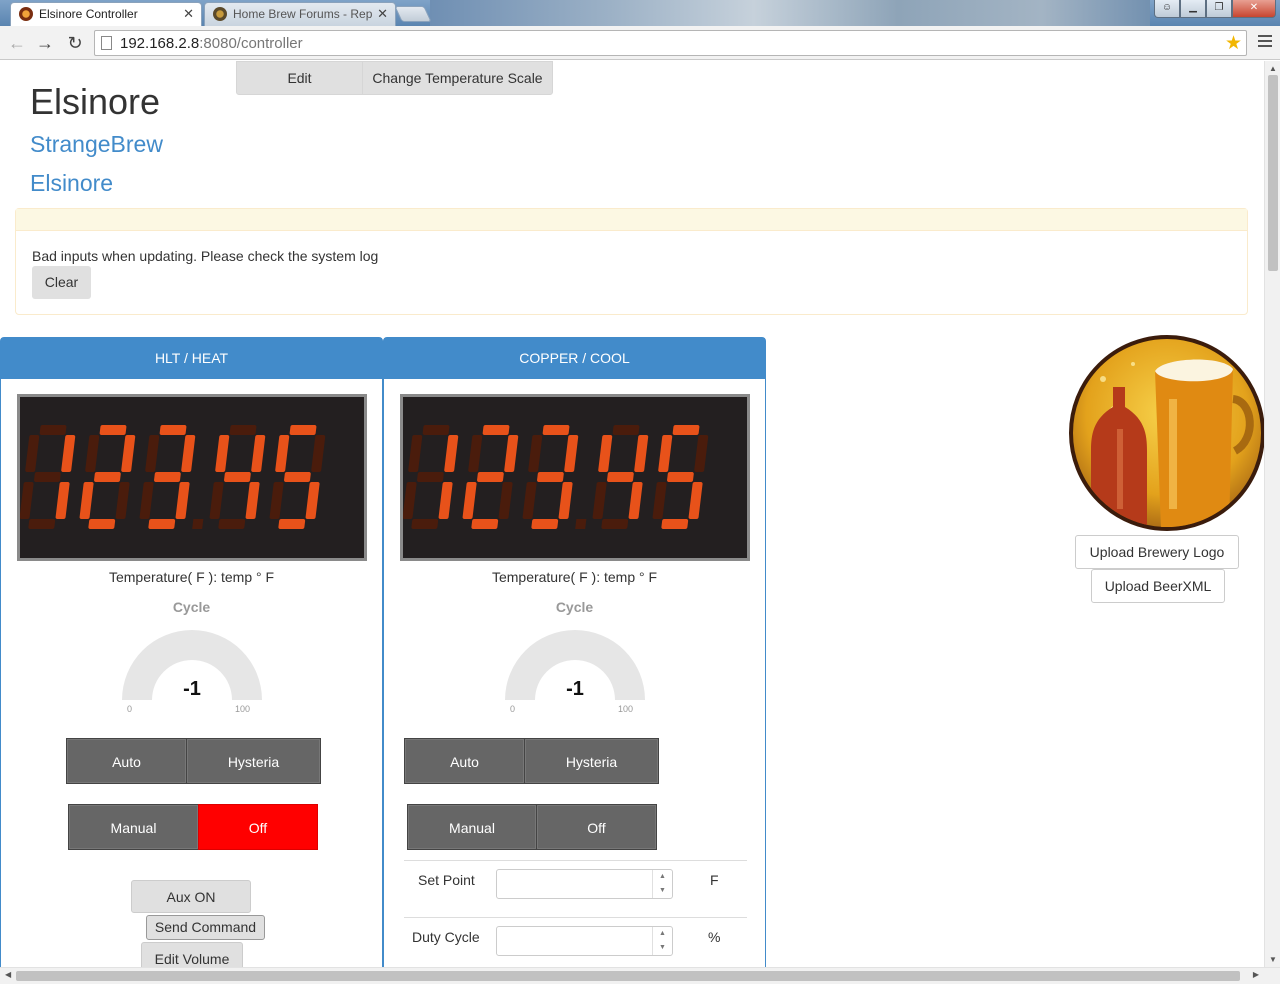 The image size is (1280, 984). What do you see at coordinates (192, 954) in the screenshot?
I see `edit-volume-button: Edit Volume` at bounding box center [192, 954].